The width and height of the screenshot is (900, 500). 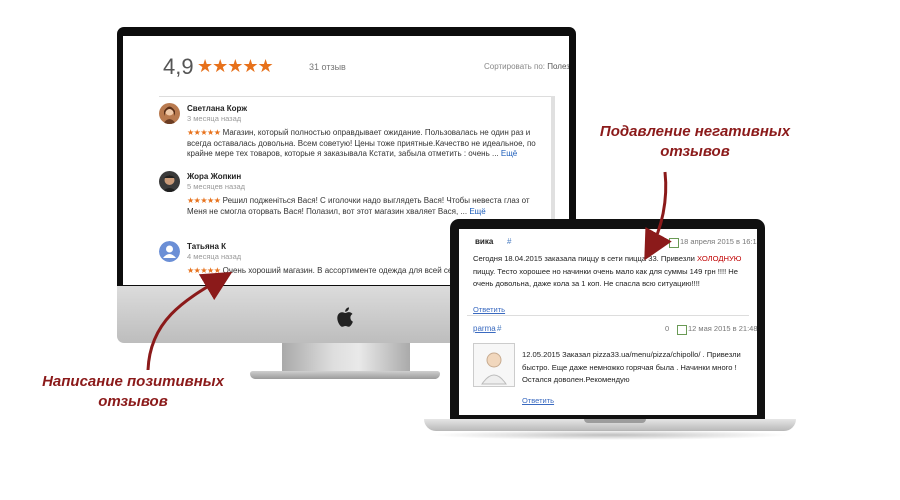 What do you see at coordinates (658, 216) in the screenshot?
I see `arrow-negative` at bounding box center [658, 216].